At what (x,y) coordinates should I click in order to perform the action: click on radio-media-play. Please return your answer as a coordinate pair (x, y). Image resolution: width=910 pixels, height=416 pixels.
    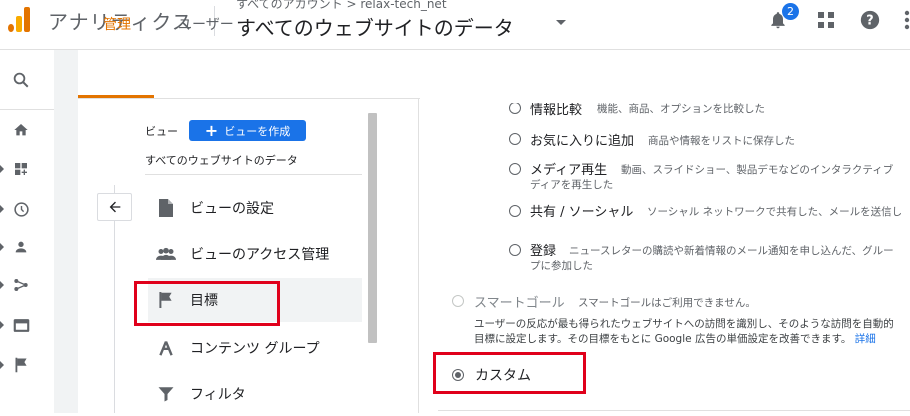
    Looking at the image, I should click on (515, 169).